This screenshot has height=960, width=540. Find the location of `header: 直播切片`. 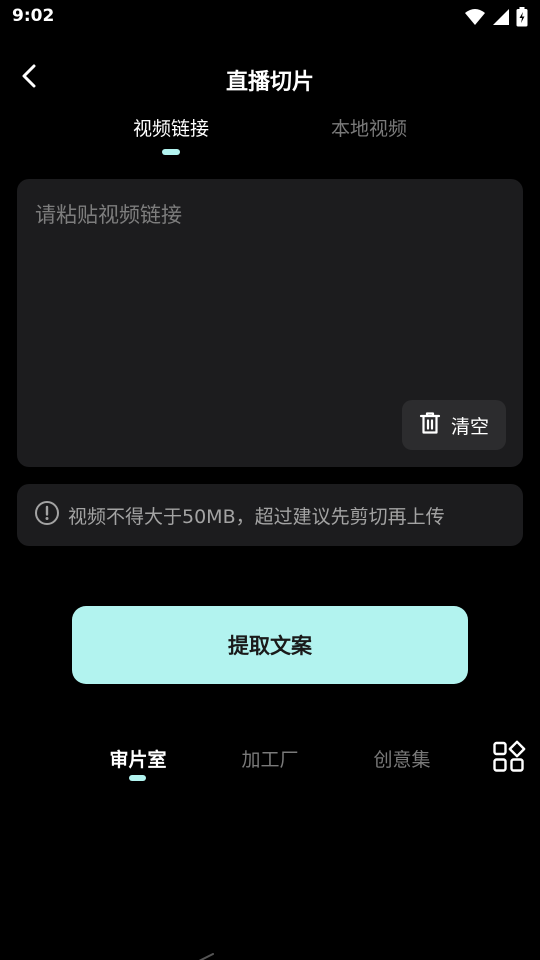

header: 直播切片 is located at coordinates (270, 78).